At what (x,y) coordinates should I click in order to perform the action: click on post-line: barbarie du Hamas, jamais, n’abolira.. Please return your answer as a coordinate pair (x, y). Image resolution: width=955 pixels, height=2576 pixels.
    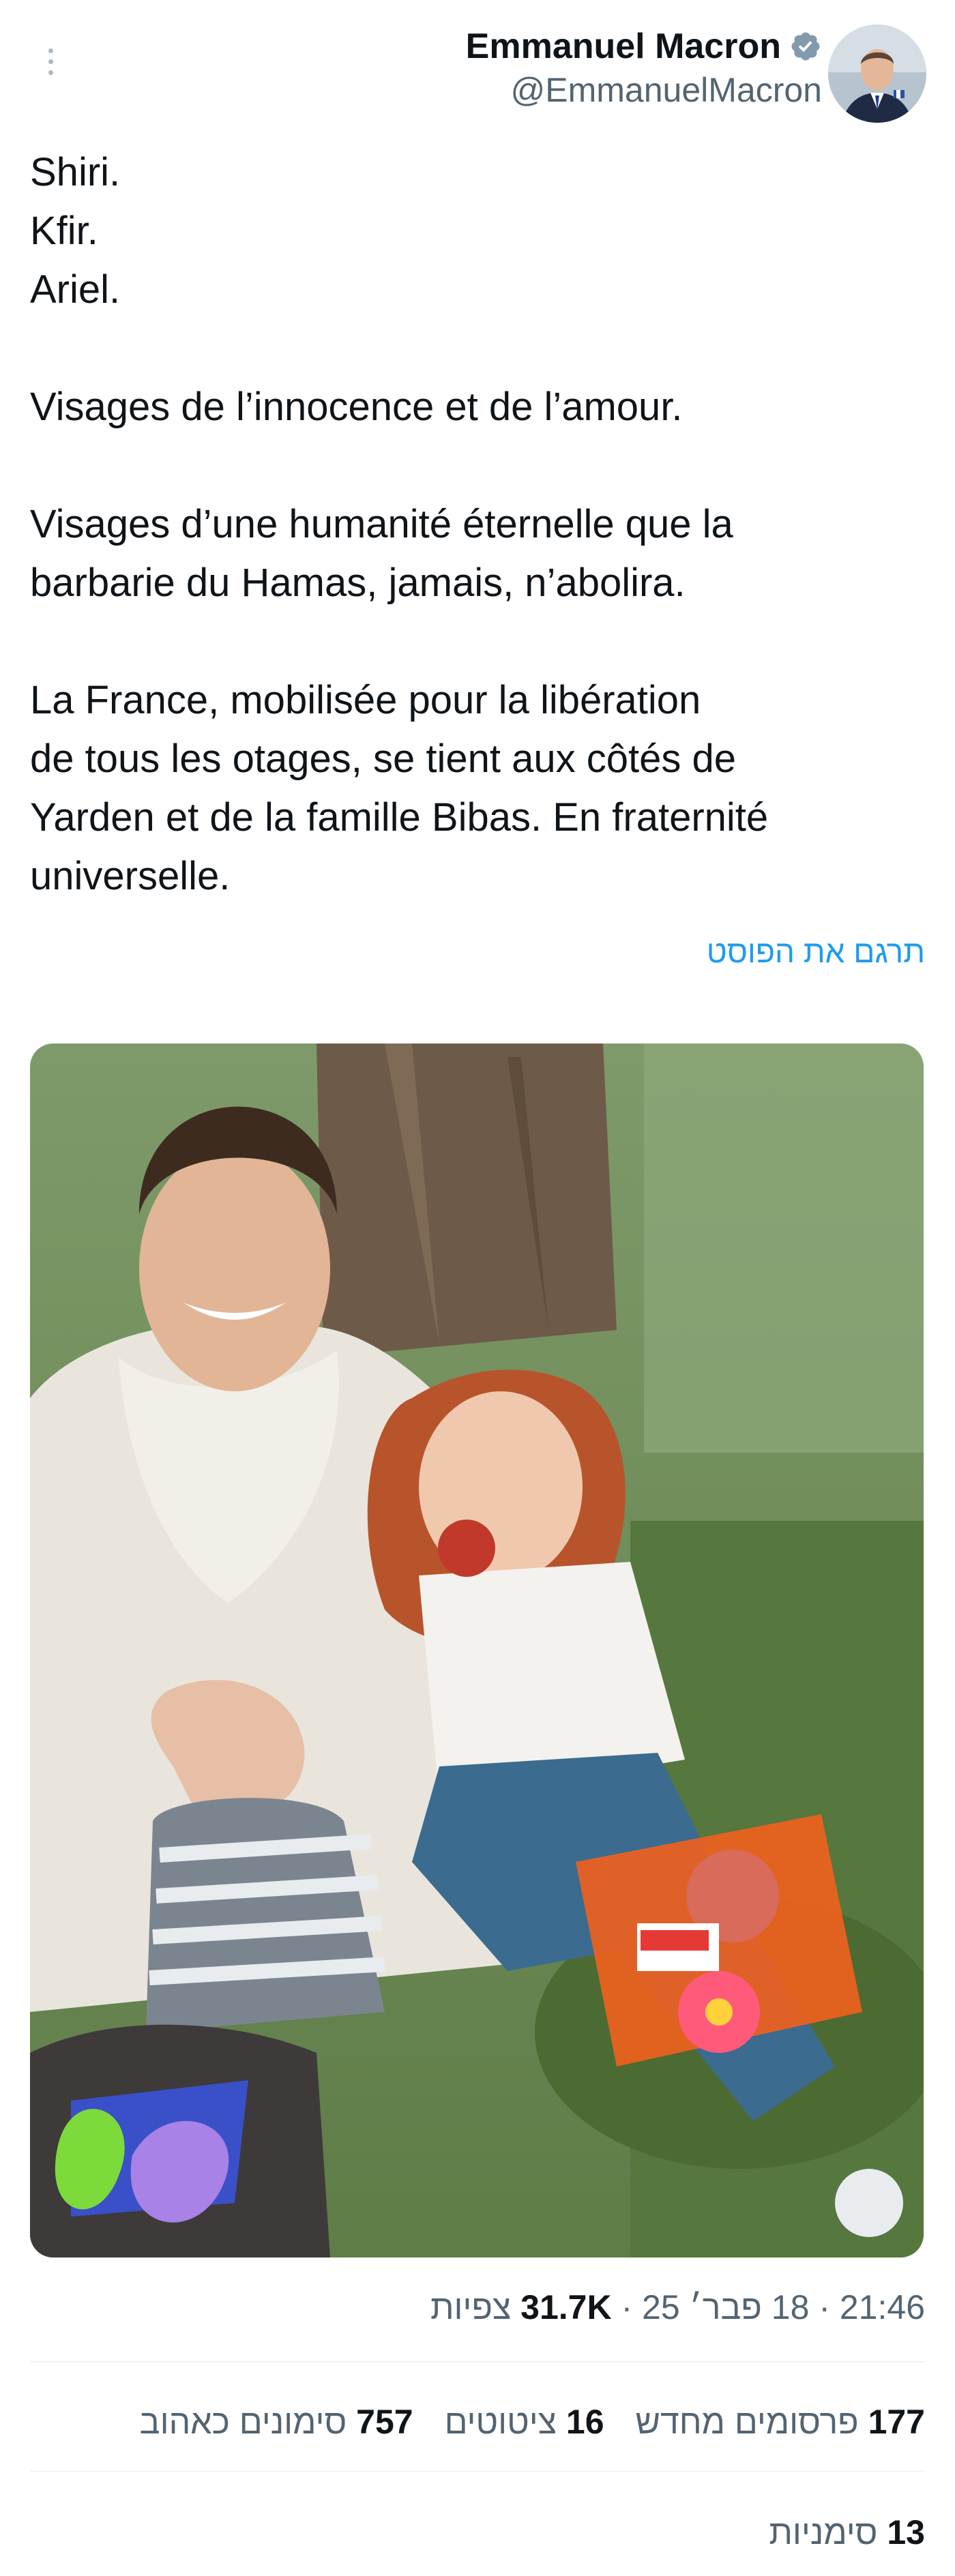
    Looking at the image, I should click on (358, 583).